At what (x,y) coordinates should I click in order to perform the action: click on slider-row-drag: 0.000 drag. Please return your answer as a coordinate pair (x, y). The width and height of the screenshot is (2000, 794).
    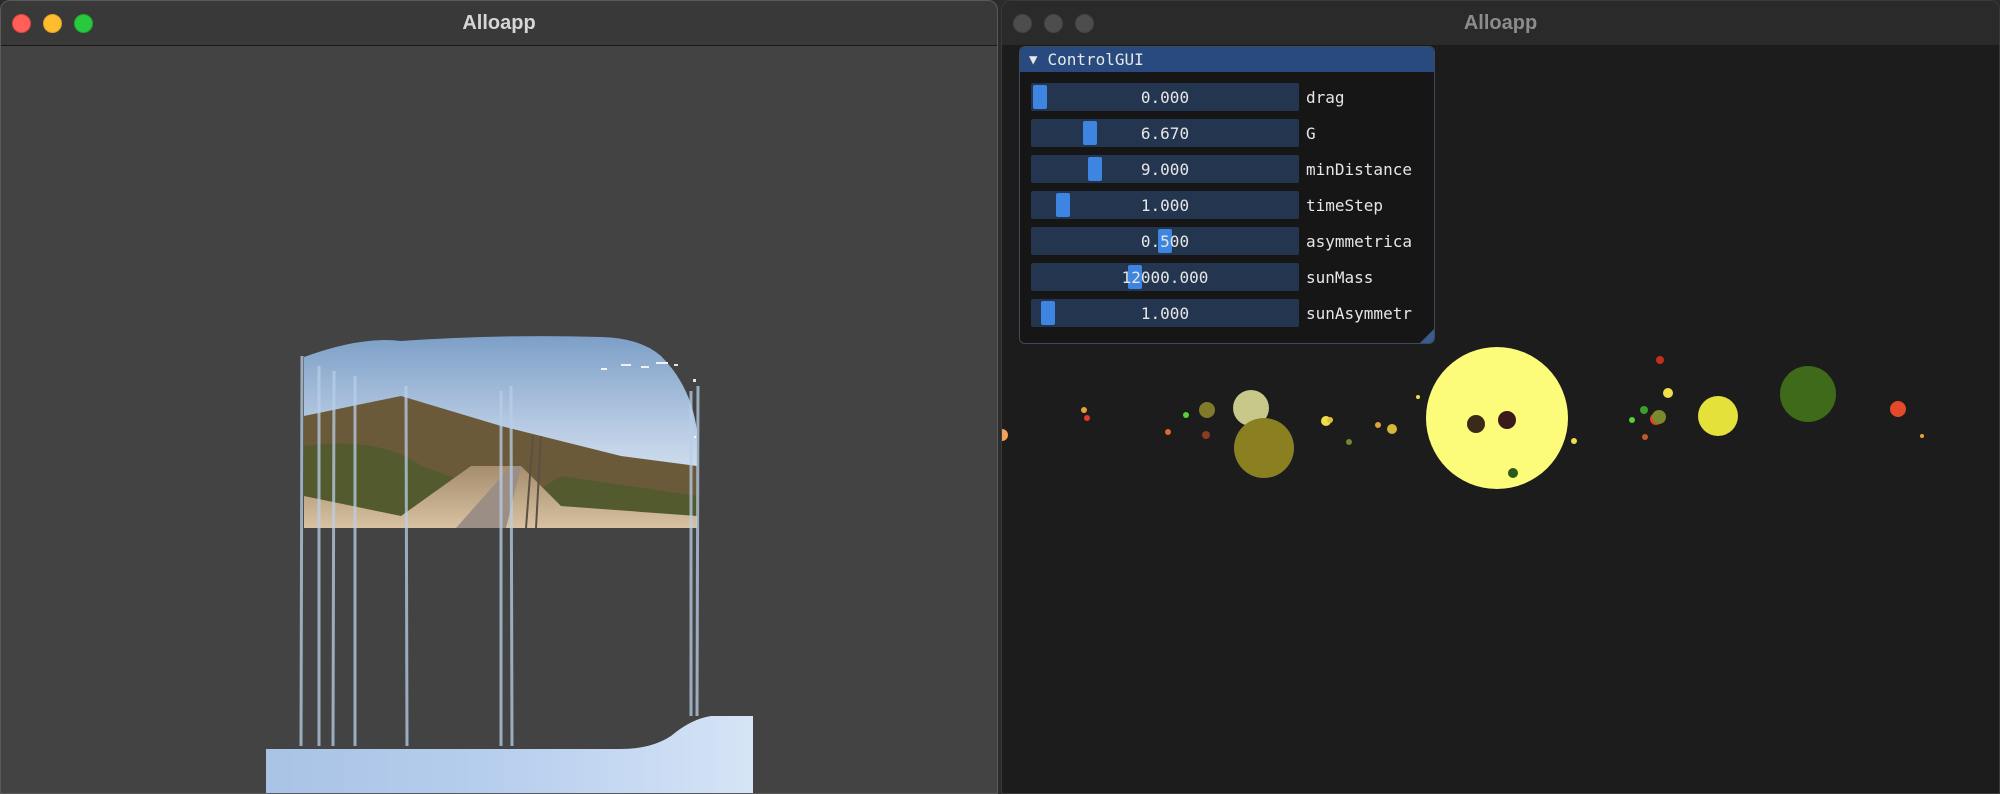
    Looking at the image, I should click on (1228, 97).